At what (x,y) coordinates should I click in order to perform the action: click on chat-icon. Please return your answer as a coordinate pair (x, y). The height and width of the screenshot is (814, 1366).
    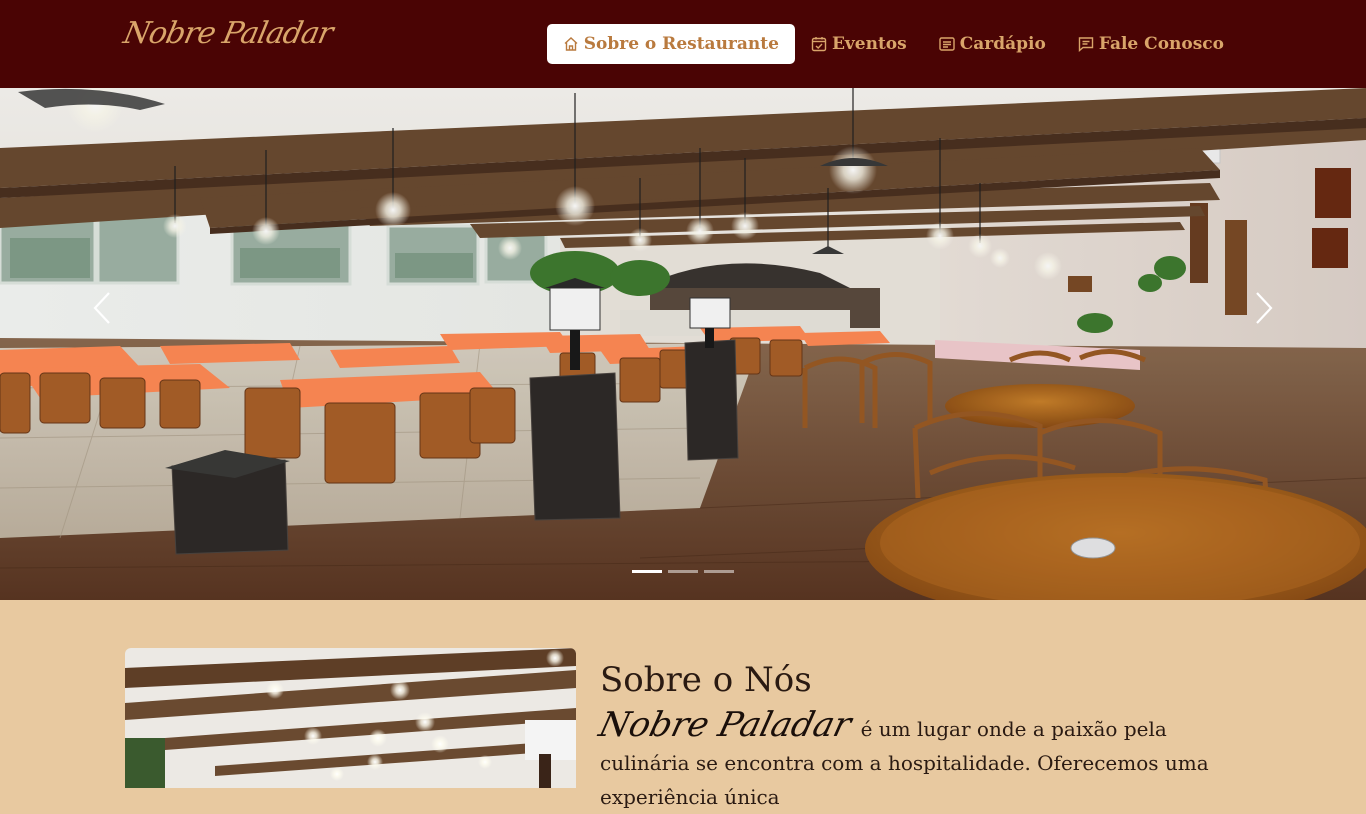
    Looking at the image, I should click on (1086, 44).